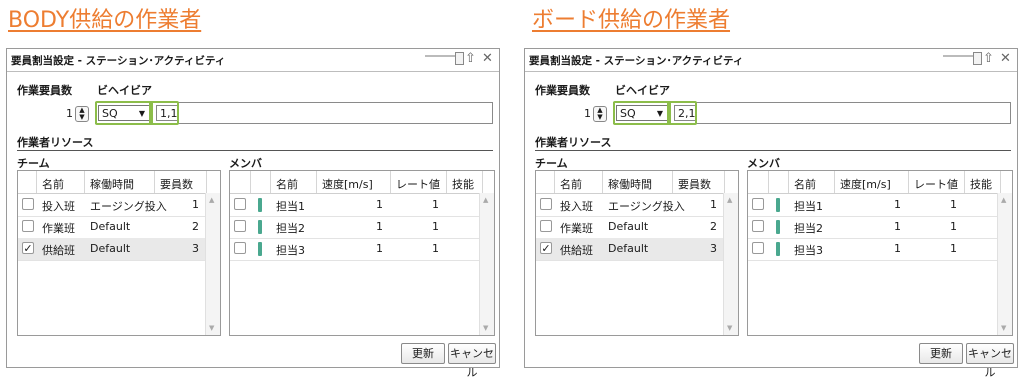 The height and width of the screenshot is (382, 1024). Describe the element at coordinates (124, 90) in the screenshot. I see `behavior-label: ビヘイビア` at that location.